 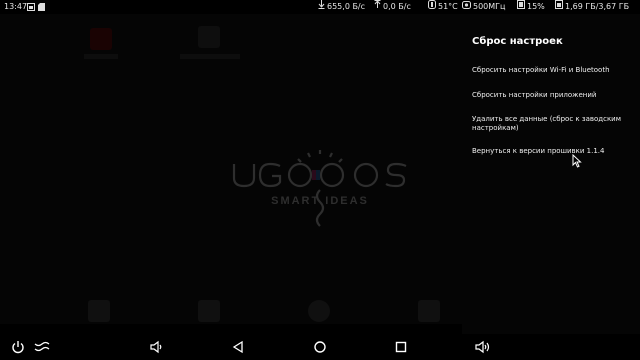 I want to click on ugoos-logo: SMART IDEAS, so click(x=320, y=190).